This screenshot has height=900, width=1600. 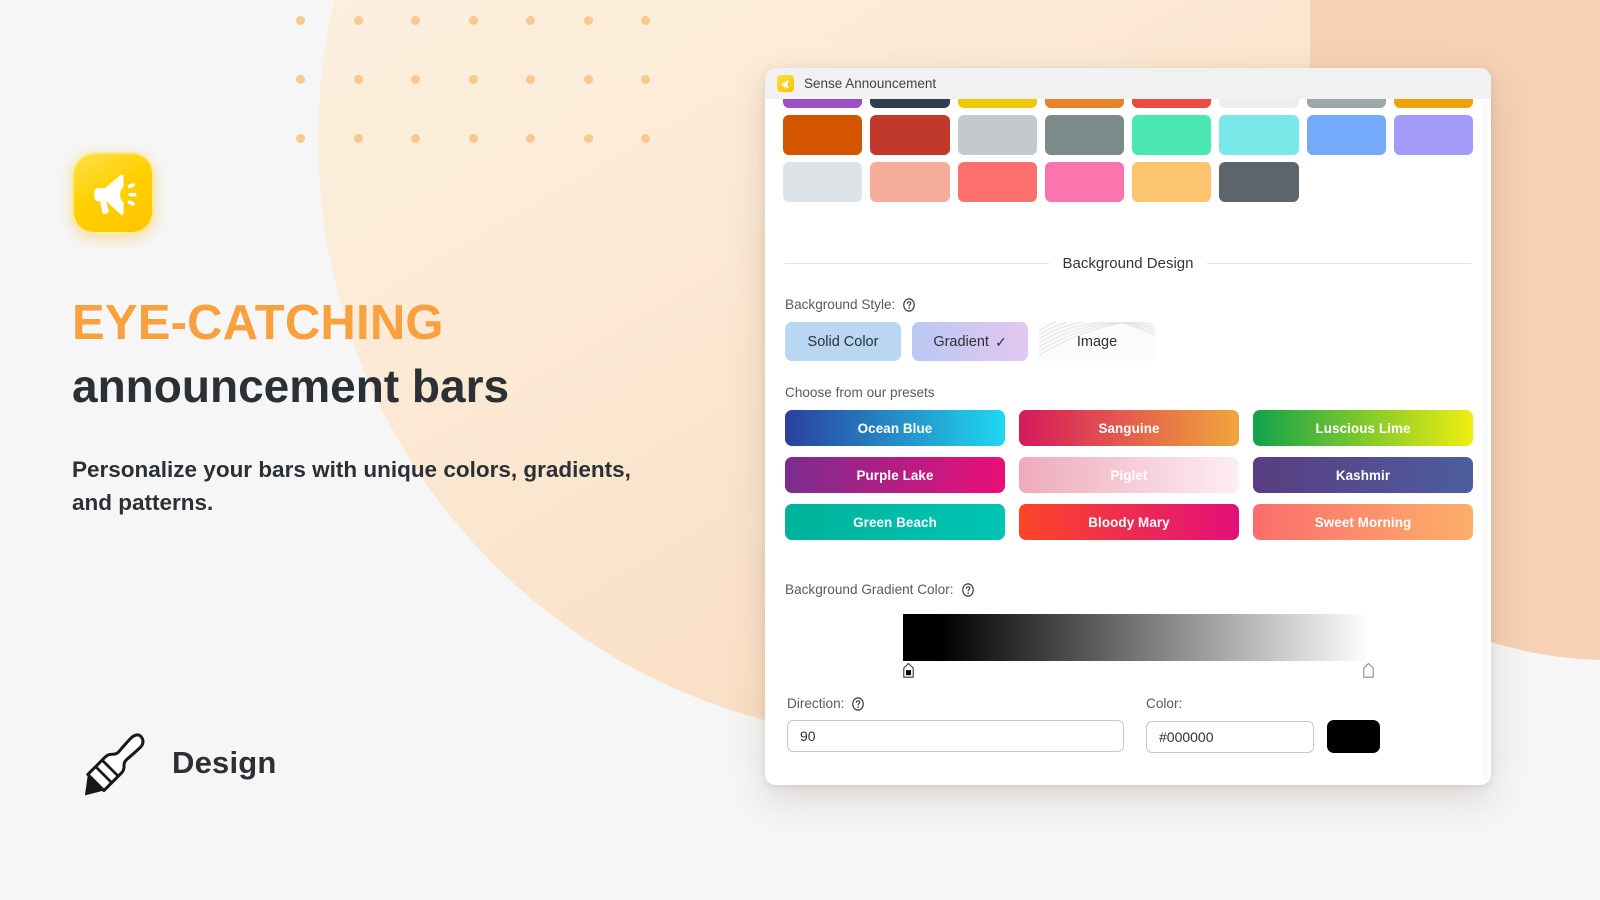 What do you see at coordinates (1485, 442) in the screenshot?
I see `scrollbar` at bounding box center [1485, 442].